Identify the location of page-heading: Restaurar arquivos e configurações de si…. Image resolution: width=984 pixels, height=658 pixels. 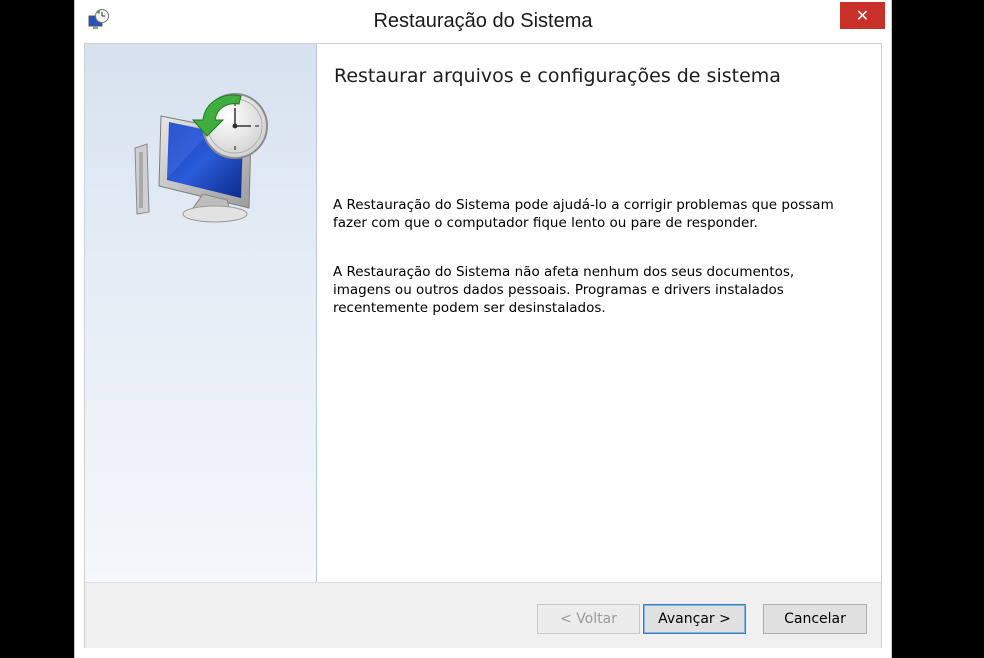
(557, 76).